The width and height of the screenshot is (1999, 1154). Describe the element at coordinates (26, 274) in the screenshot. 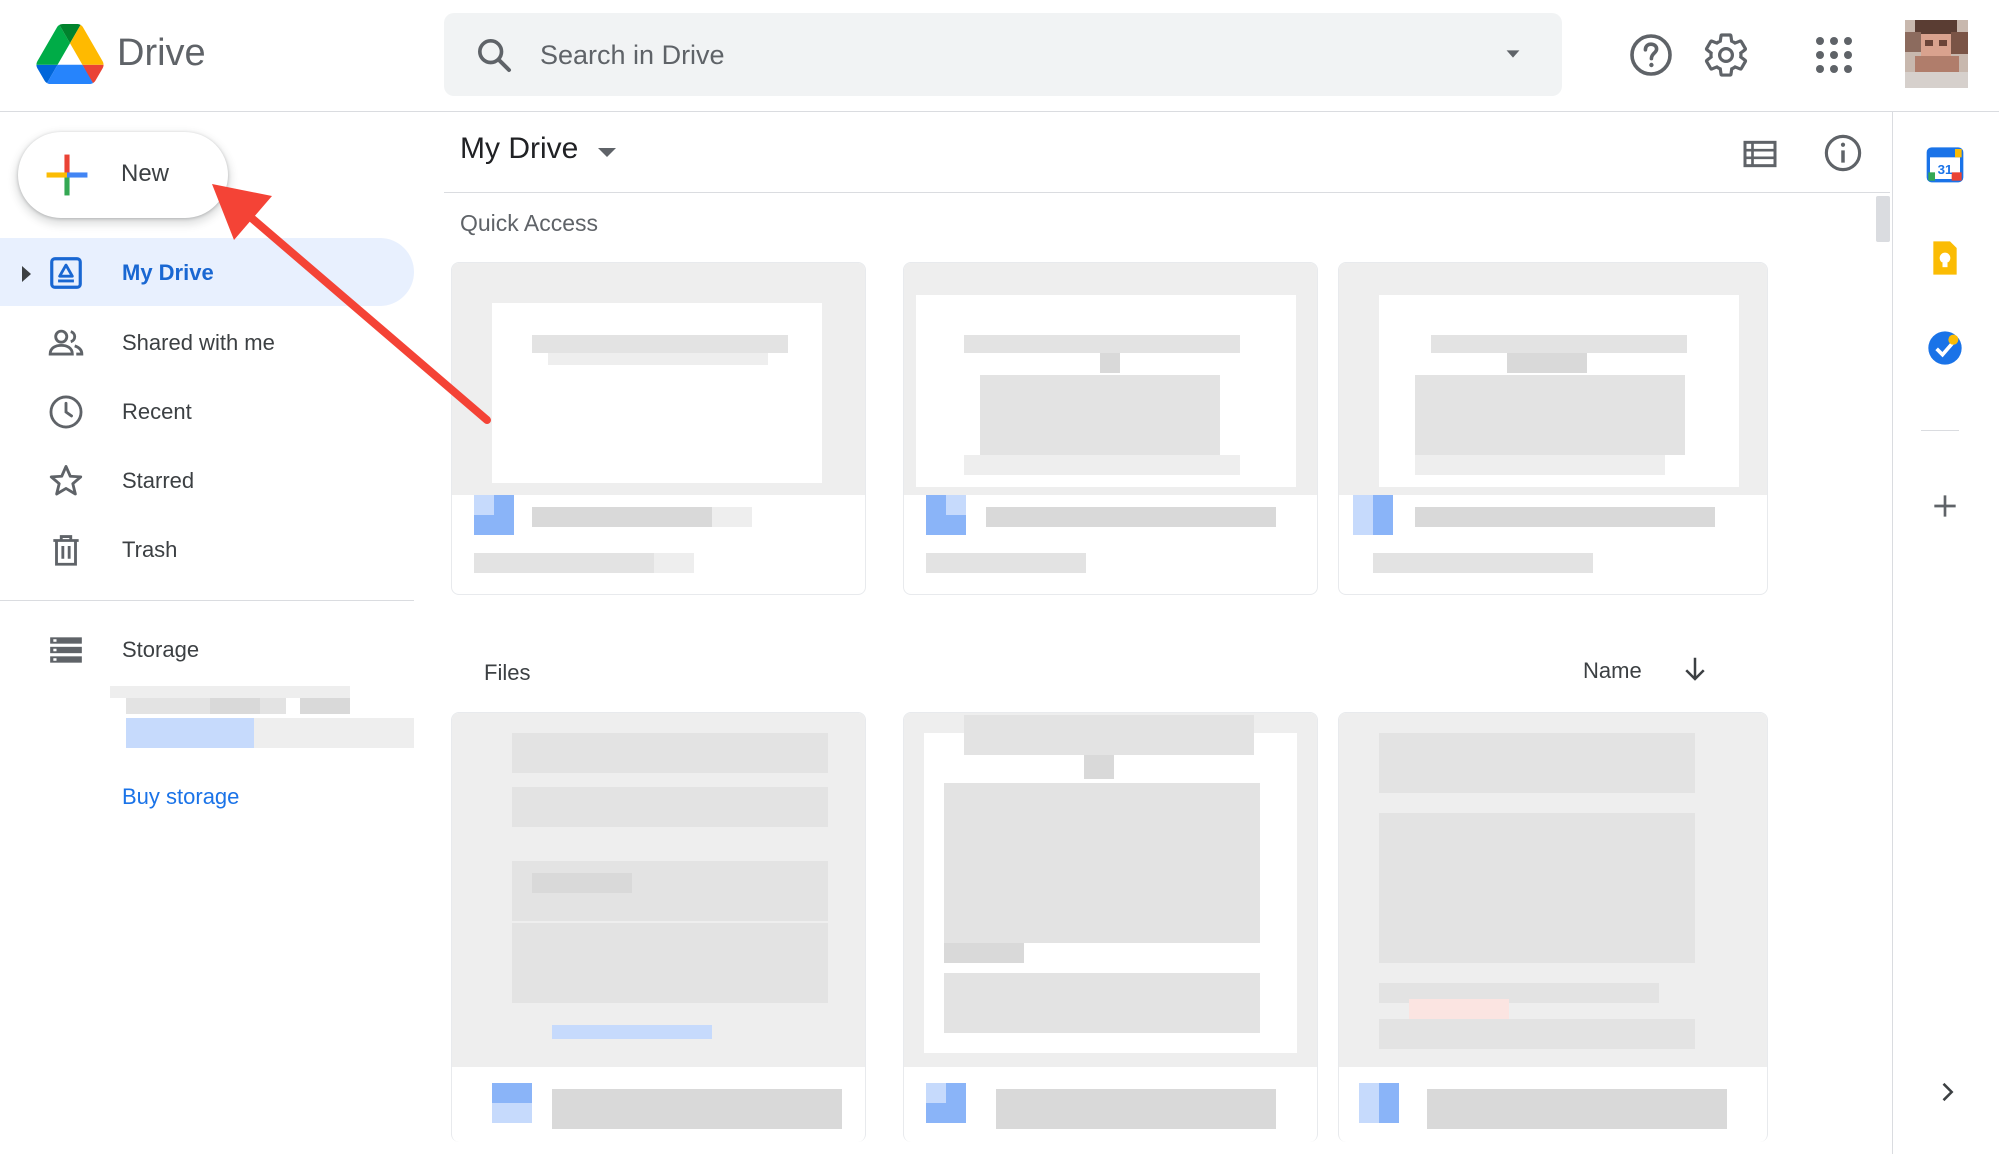

I see `expand-caret-icon` at that location.